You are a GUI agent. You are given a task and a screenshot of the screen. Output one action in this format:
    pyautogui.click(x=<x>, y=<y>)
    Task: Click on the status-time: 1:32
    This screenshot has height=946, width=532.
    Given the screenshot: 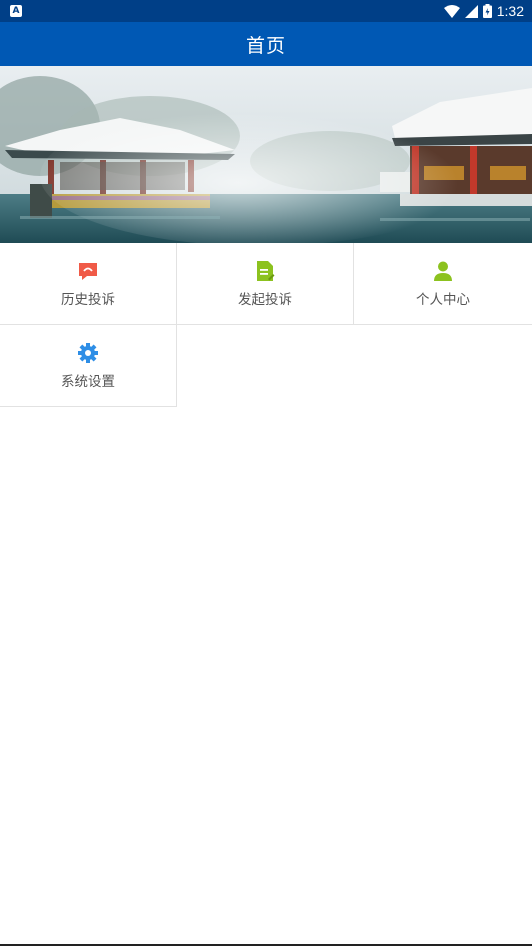 What is the action you would take?
    pyautogui.click(x=510, y=11)
    